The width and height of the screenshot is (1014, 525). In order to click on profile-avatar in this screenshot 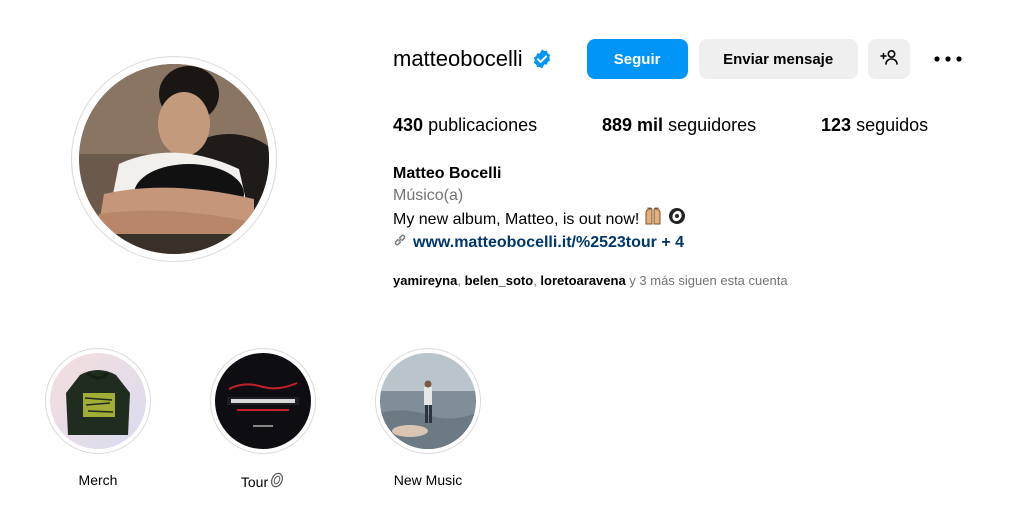, I will do `click(174, 159)`.